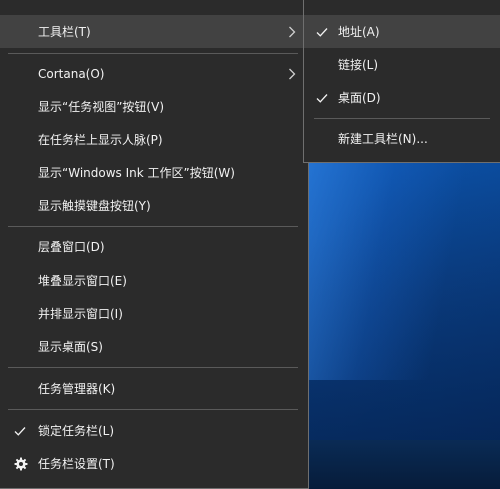 This screenshot has width=500, height=489. I want to click on menu-item-label: 任务栏设置(T), so click(76, 464).